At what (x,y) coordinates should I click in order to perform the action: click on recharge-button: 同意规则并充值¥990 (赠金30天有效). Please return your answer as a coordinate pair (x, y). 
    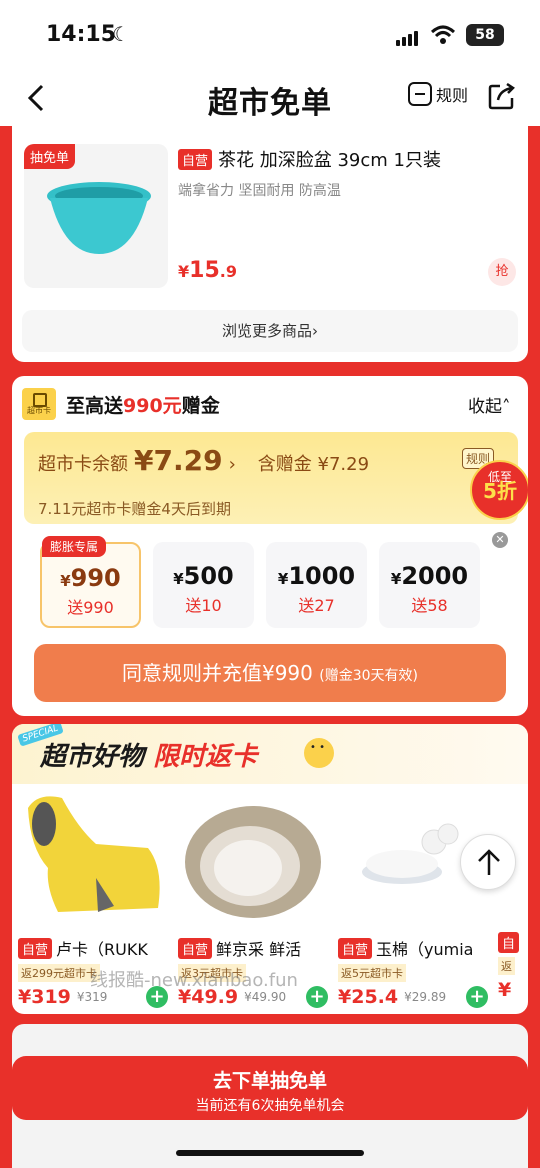
    Looking at the image, I should click on (270, 673).